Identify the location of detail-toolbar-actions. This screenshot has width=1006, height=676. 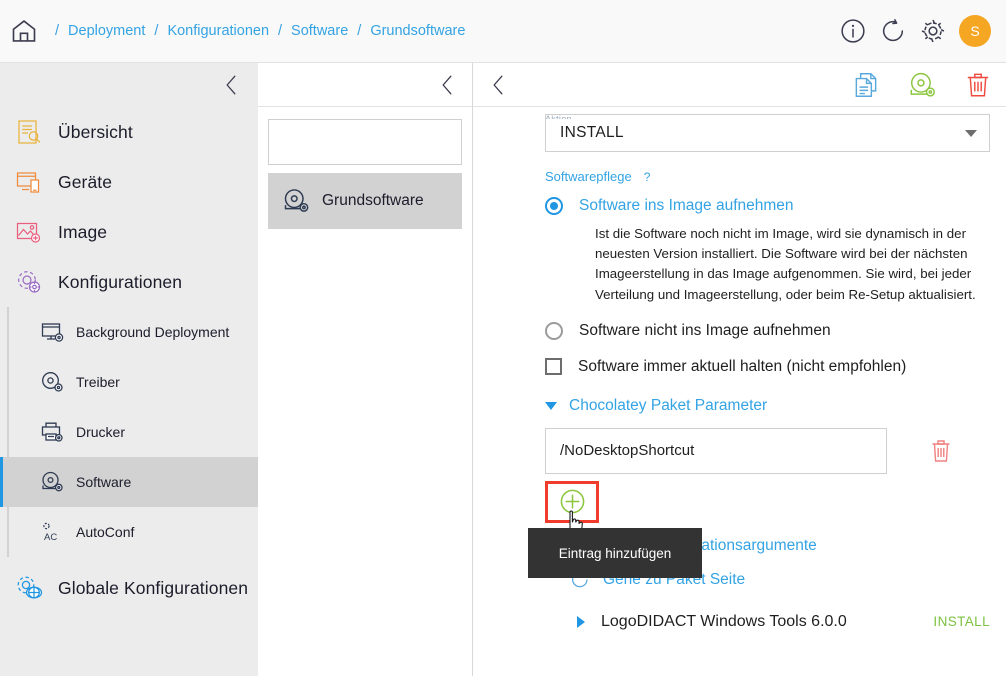
(922, 85).